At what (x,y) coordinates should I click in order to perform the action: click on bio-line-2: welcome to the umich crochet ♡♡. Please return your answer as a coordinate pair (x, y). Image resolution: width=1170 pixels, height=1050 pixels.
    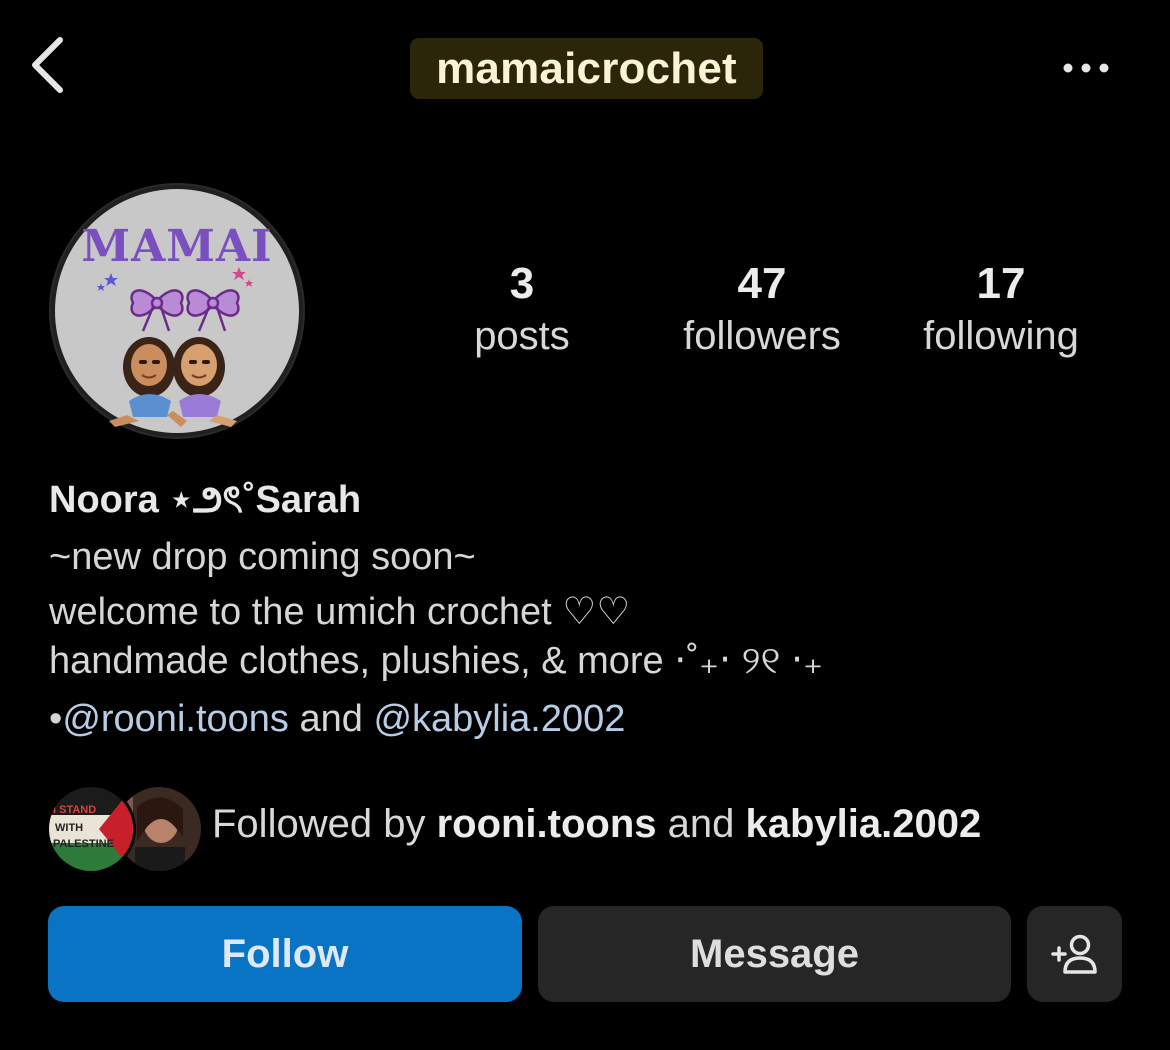
    Looking at the image, I should click on (340, 612).